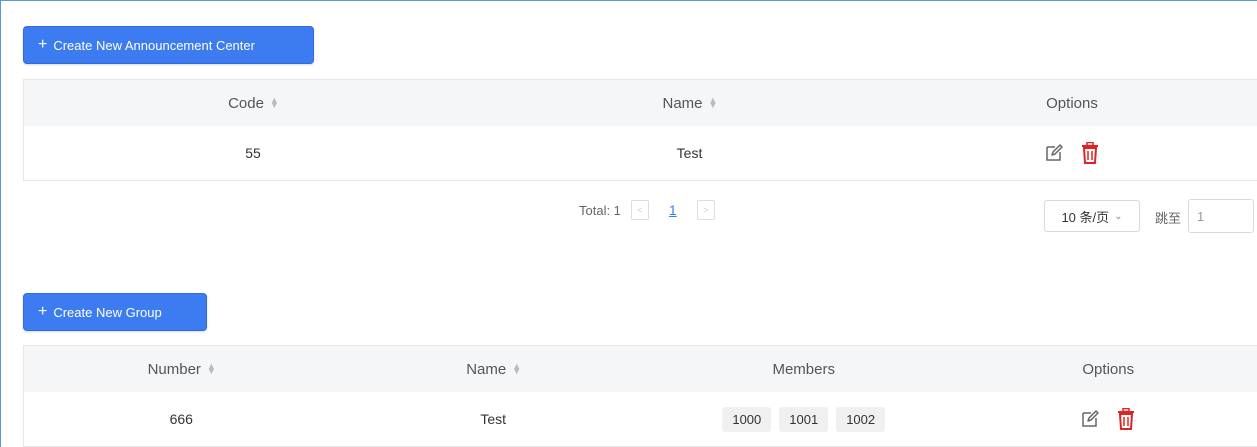  I want to click on column-header-members-label: Members, so click(803, 369).